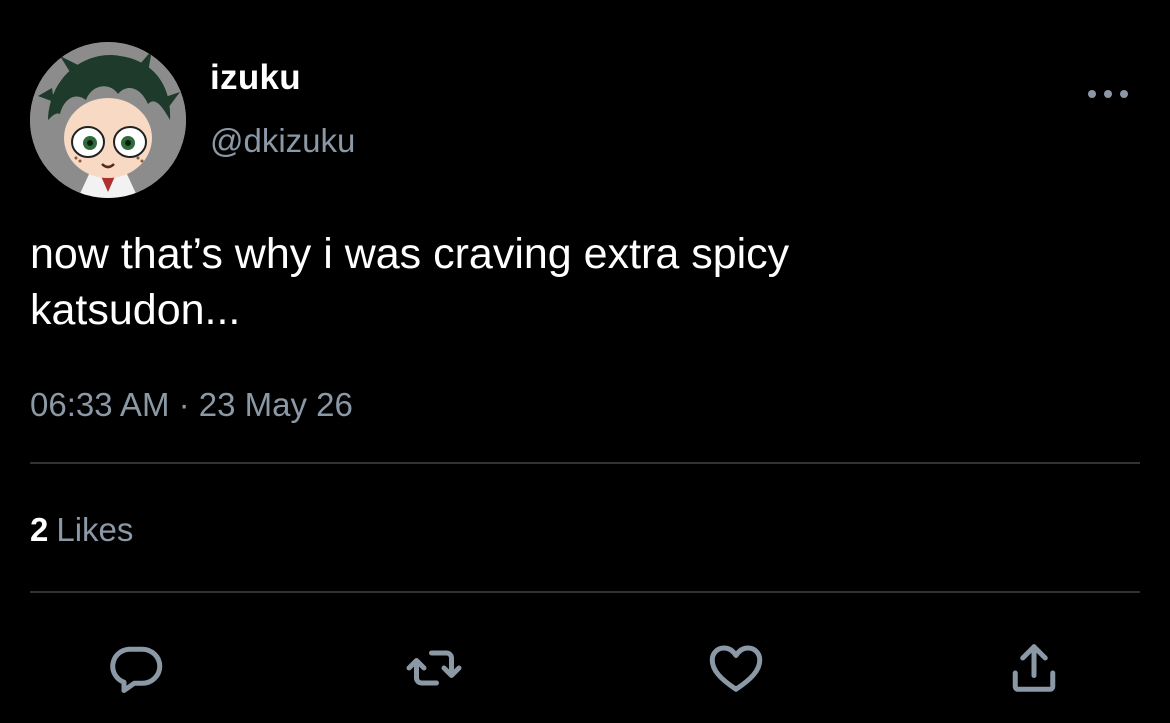 This screenshot has height=723, width=1170. Describe the element at coordinates (275, 404) in the screenshot. I see `tweet-date: 23 May 26` at that location.